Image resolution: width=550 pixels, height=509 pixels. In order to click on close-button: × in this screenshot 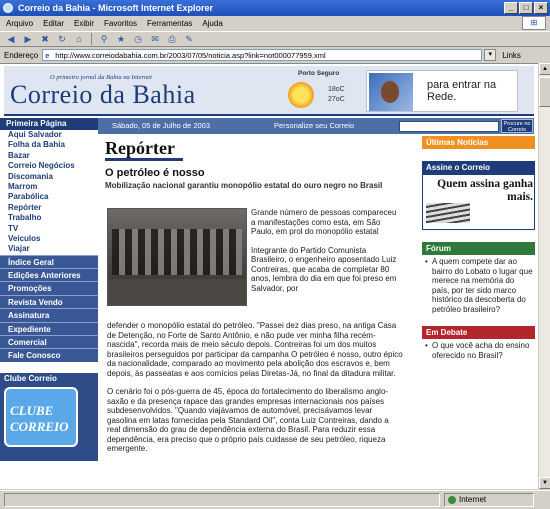, I will do `click(541, 8)`.